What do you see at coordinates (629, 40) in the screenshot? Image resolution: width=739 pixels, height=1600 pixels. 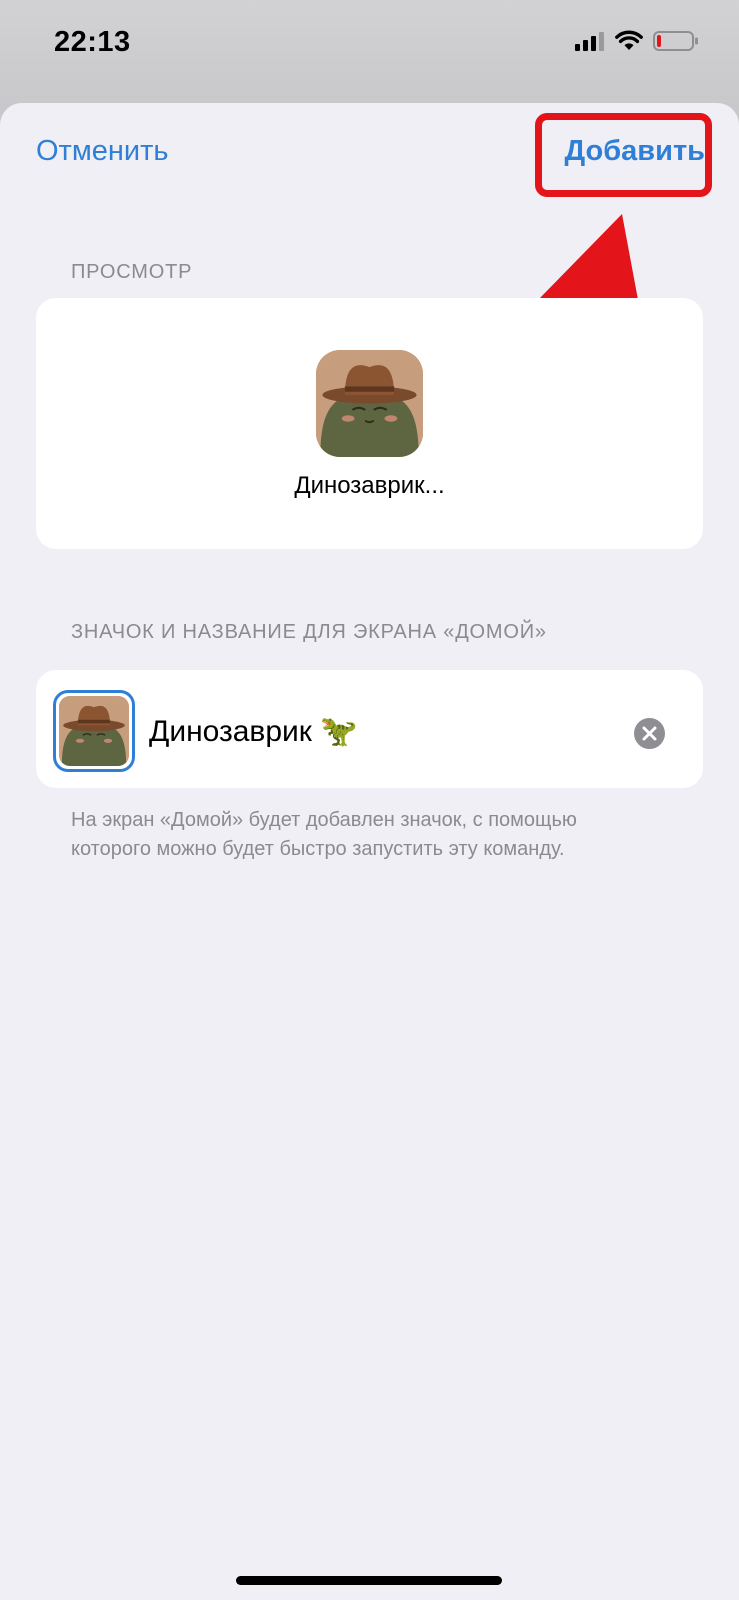 I see `wifi-icon` at bounding box center [629, 40].